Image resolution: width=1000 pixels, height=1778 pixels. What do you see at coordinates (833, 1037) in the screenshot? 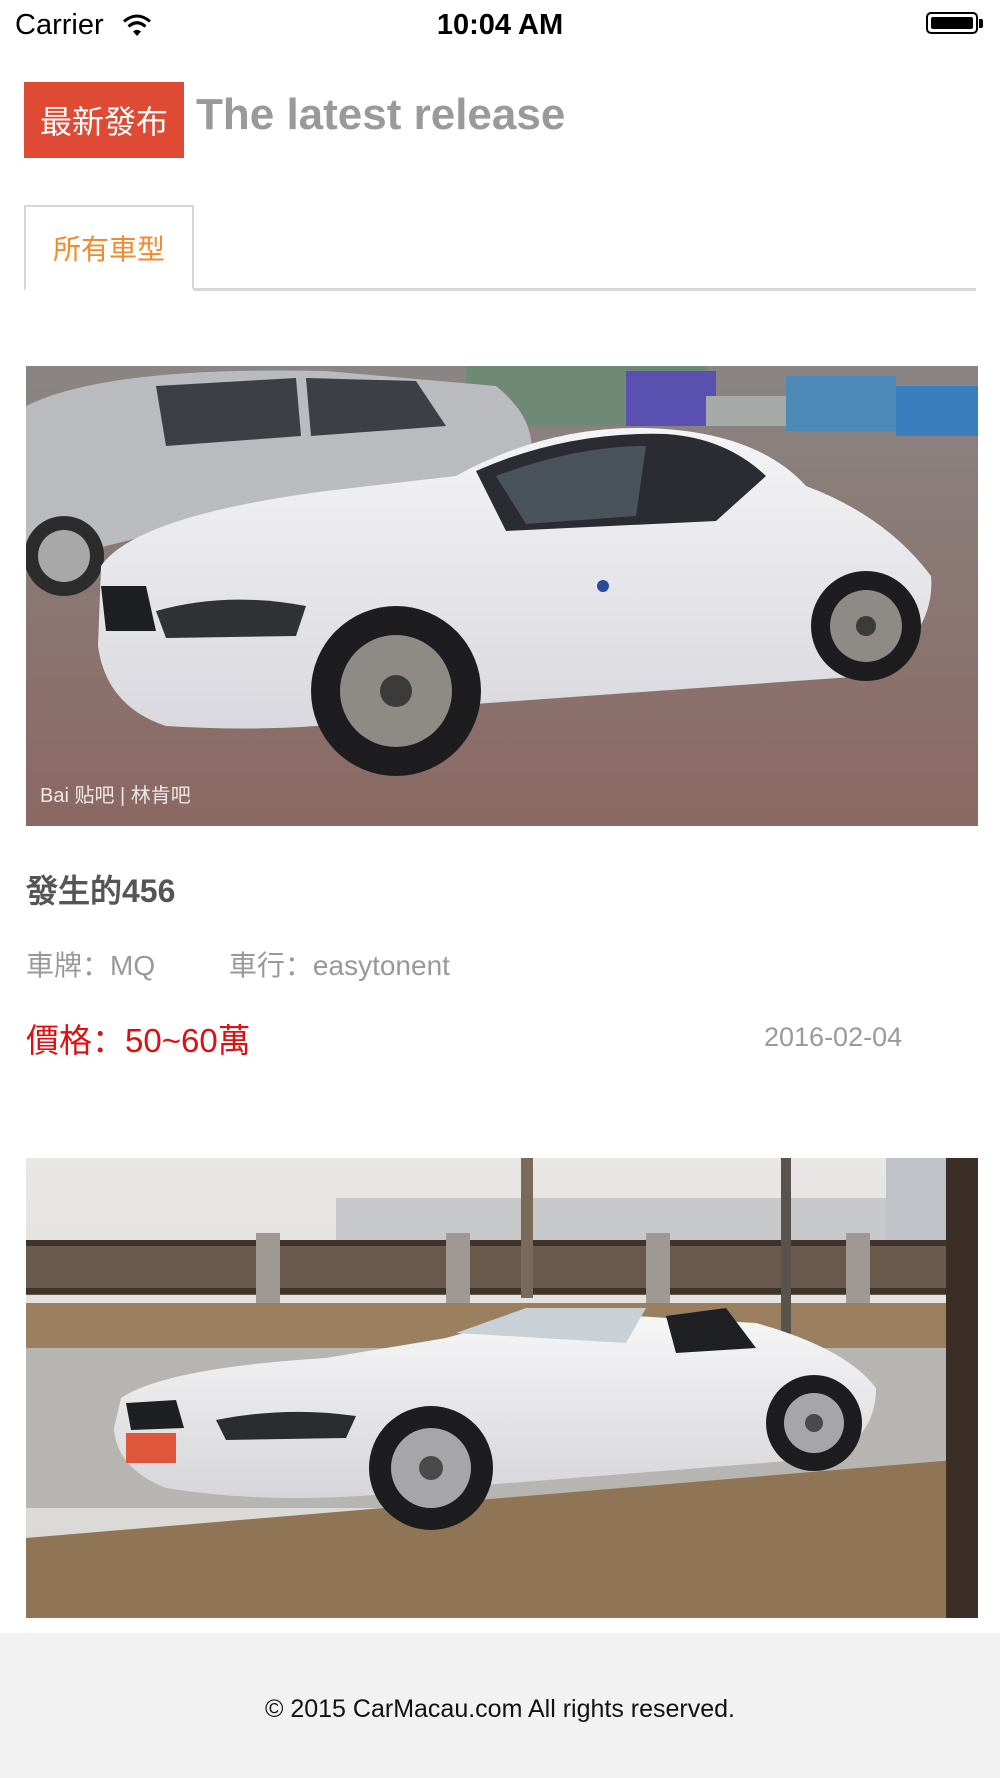
I see `listing-date: 2016-02-04` at bounding box center [833, 1037].